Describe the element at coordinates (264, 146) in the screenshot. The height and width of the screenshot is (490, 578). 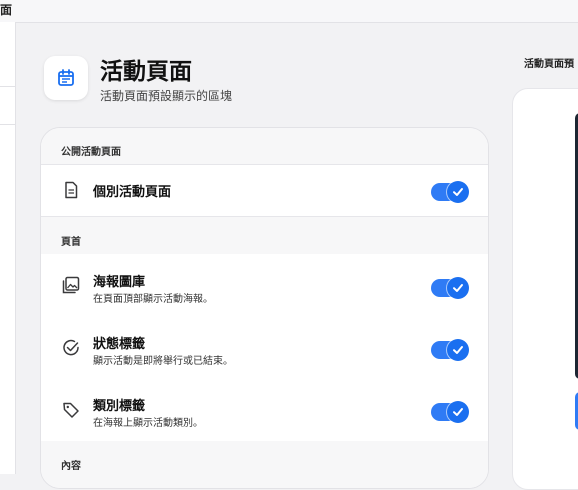
I see `section-header-public: 公開活動頁面` at that location.